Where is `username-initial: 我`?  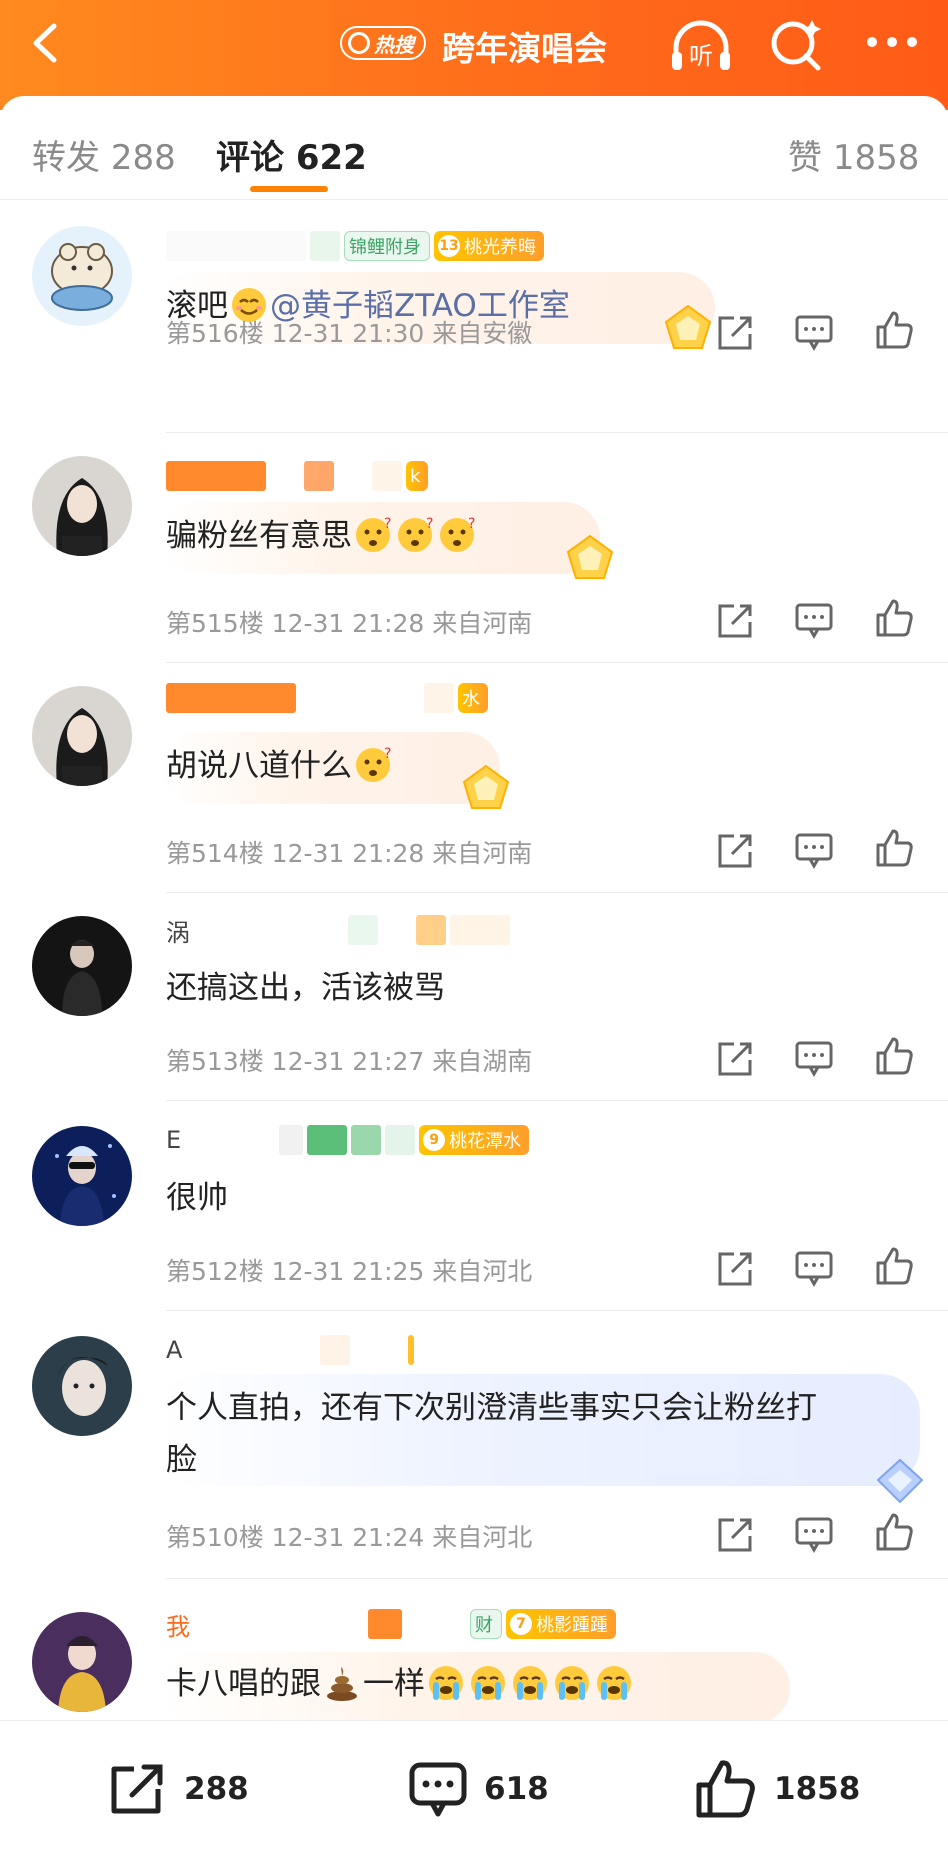
username-initial: 我 is located at coordinates (178, 1626).